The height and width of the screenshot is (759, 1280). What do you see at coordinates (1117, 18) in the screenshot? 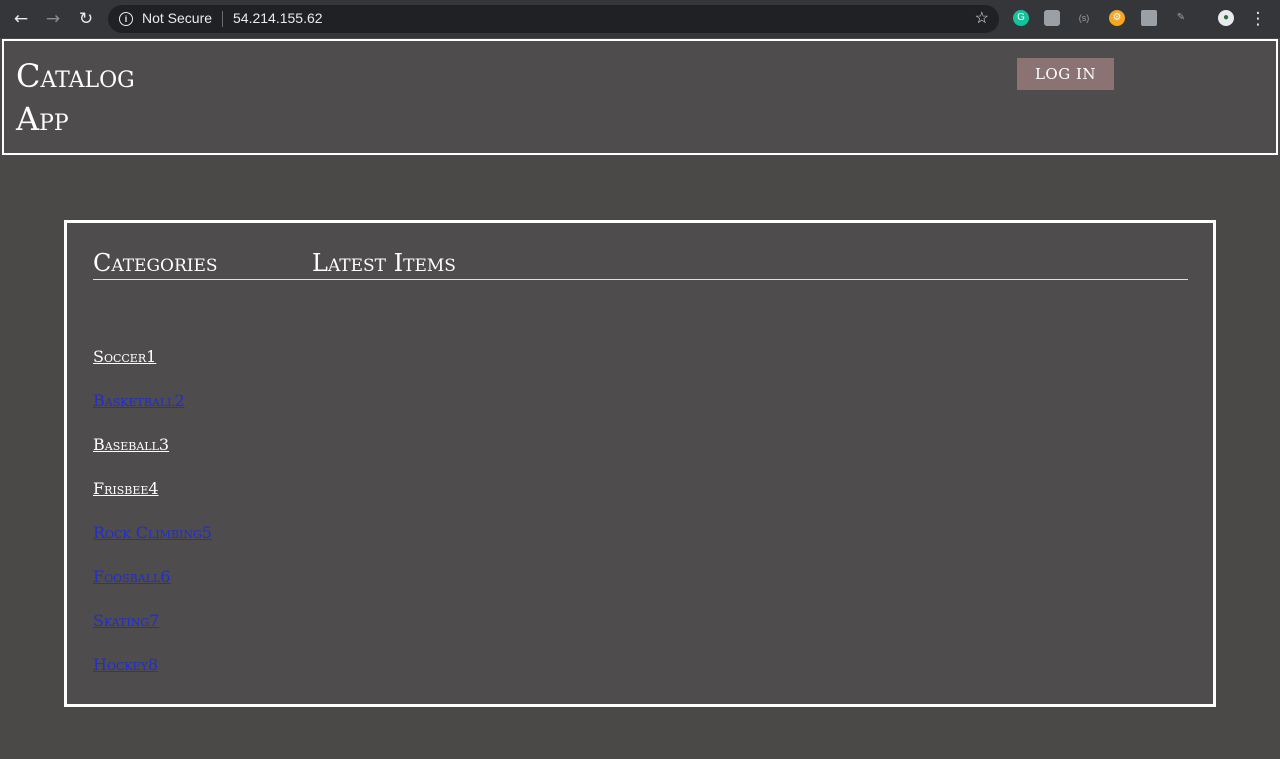
I see `gear-extension-icon: ⚙` at bounding box center [1117, 18].